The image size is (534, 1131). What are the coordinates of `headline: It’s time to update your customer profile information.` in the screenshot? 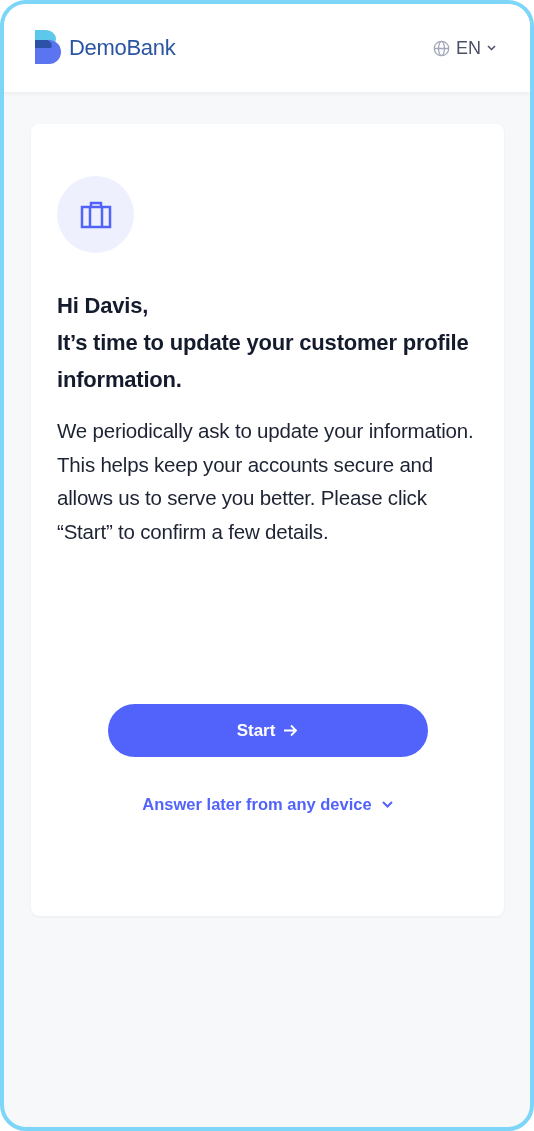 It's located at (263, 361).